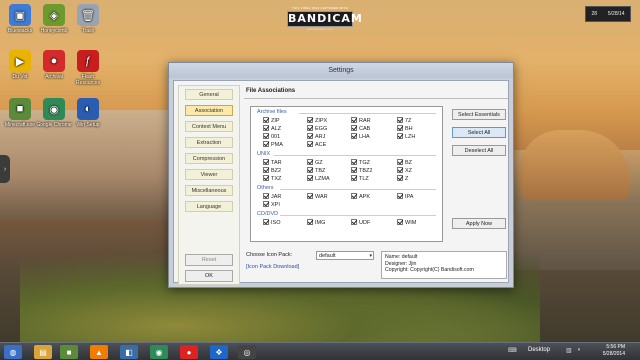 The height and width of the screenshot is (360, 640). I want to click on apply-now-button: Apply Now, so click(479, 223).